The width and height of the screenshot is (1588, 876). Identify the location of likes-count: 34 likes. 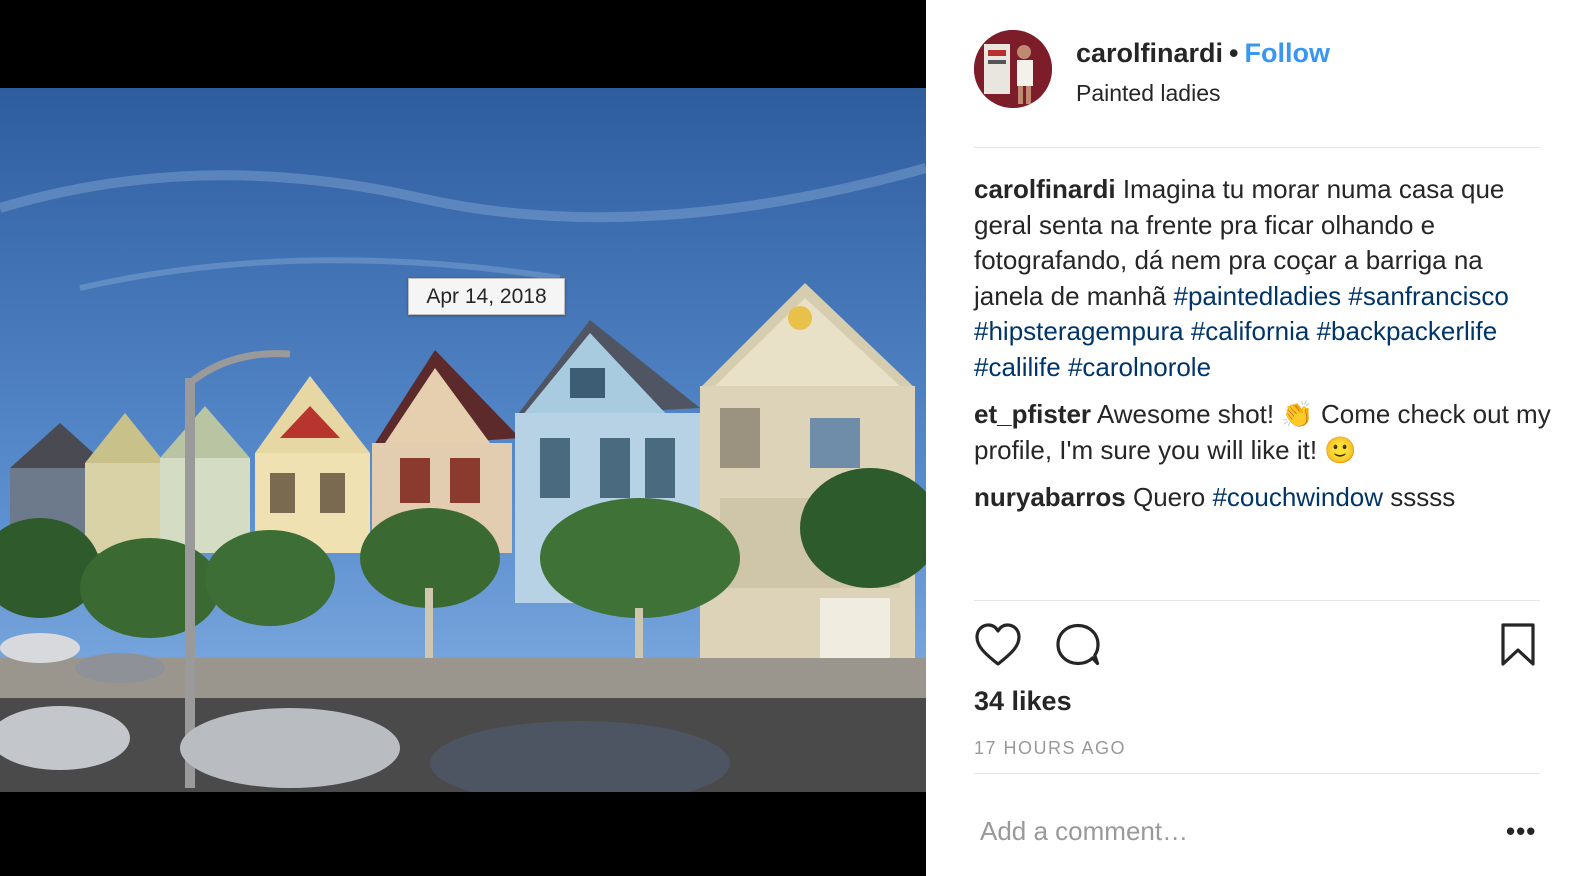
(1023, 701).